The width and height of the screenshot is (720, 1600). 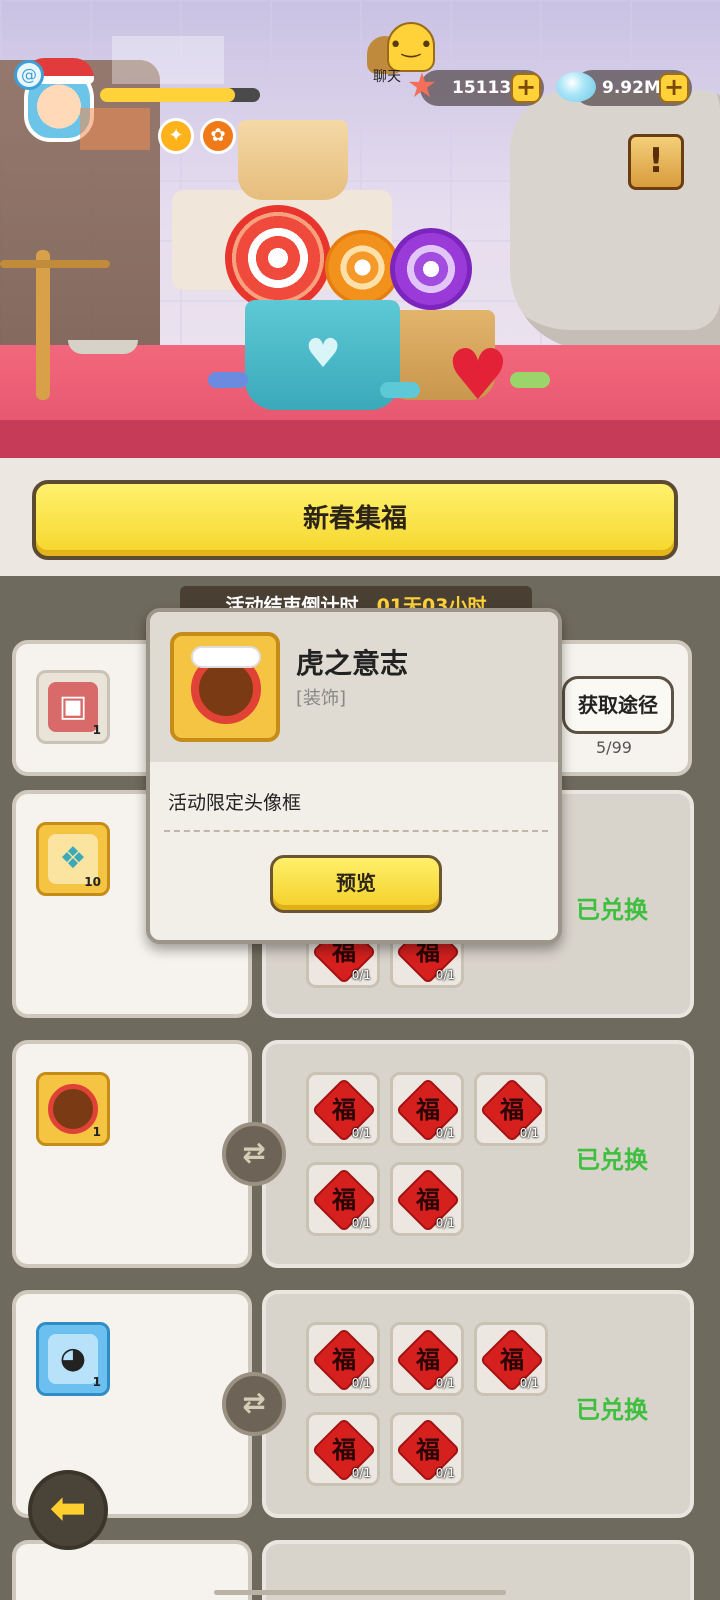 I want to click on starfish-counter: ★ 15113 +, so click(x=475, y=86).